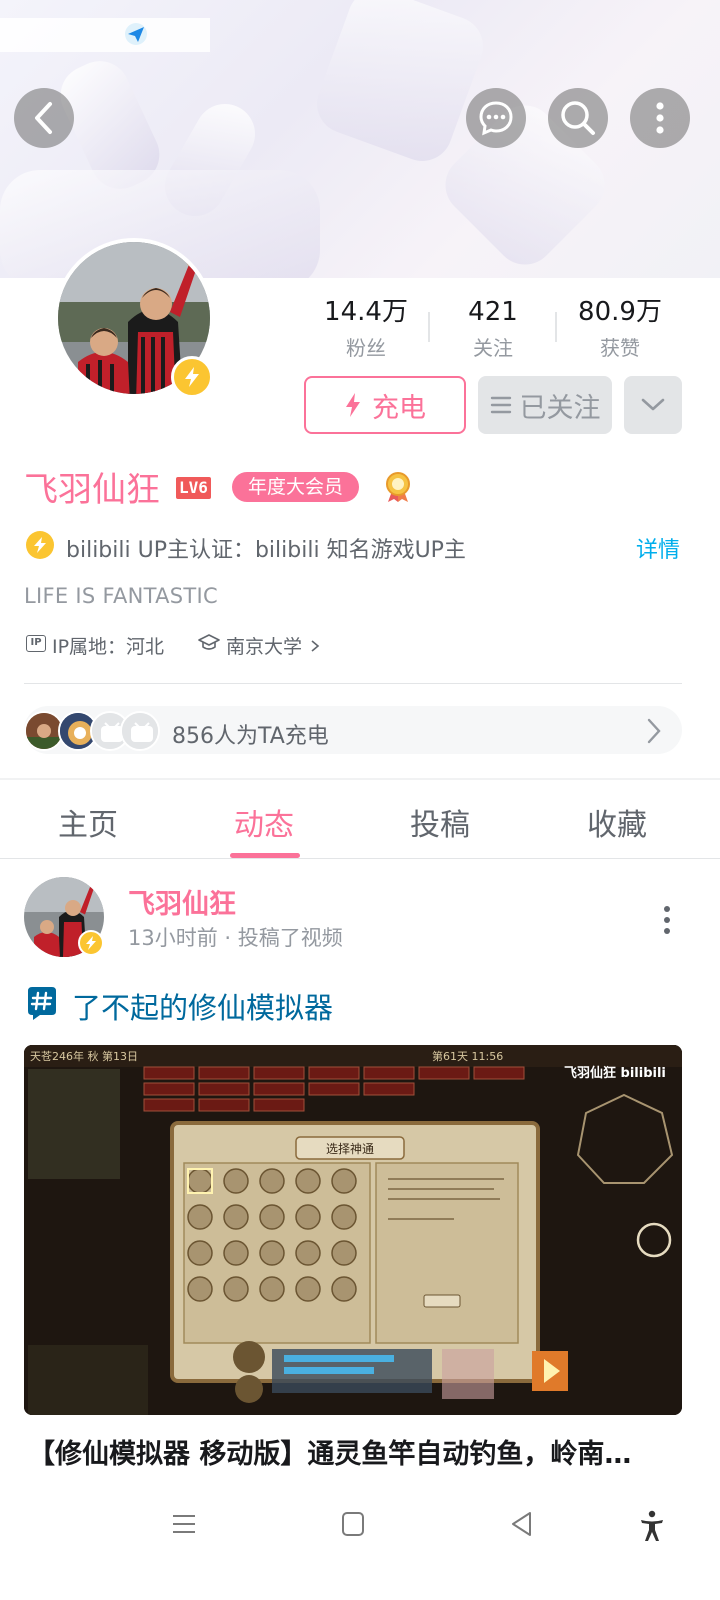  I want to click on home-square-icon, so click(353, 1524).